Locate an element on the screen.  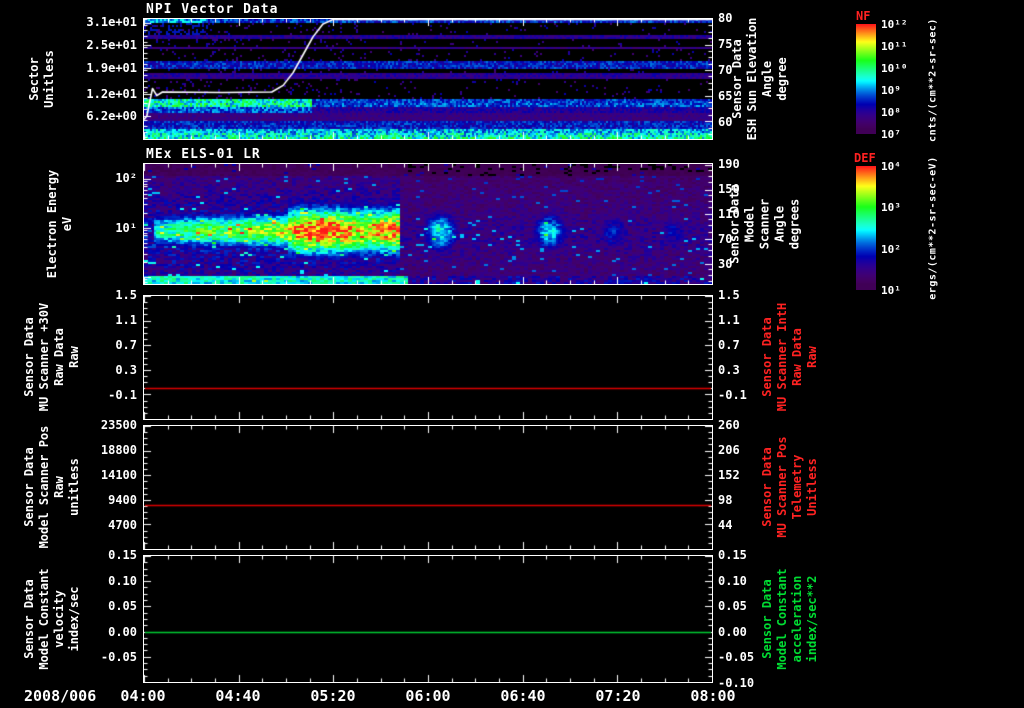
colorbar-tick-label: 10³ is located at coordinates (891, 208).